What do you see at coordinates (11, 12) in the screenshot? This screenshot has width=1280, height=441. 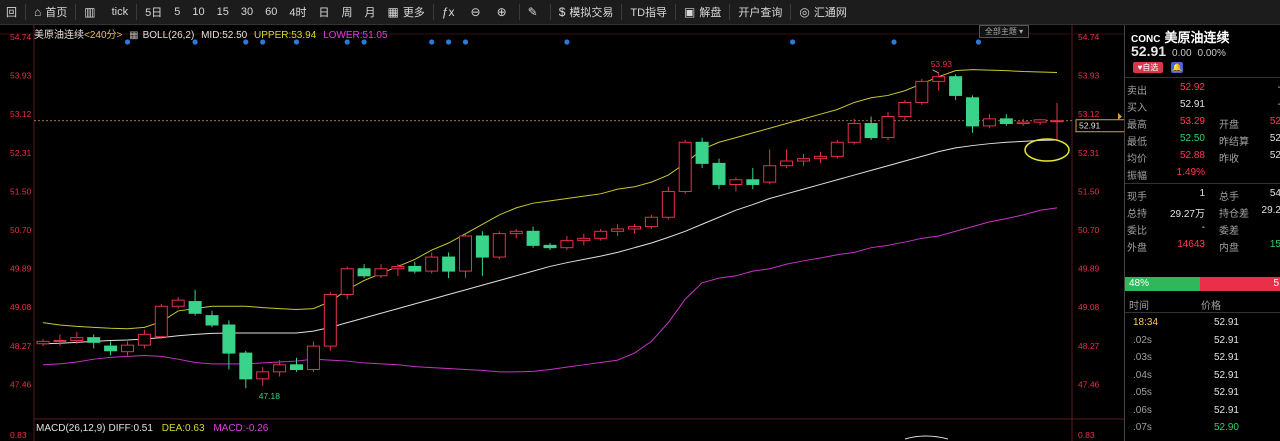 I see `toolbar-item-0: 回` at bounding box center [11, 12].